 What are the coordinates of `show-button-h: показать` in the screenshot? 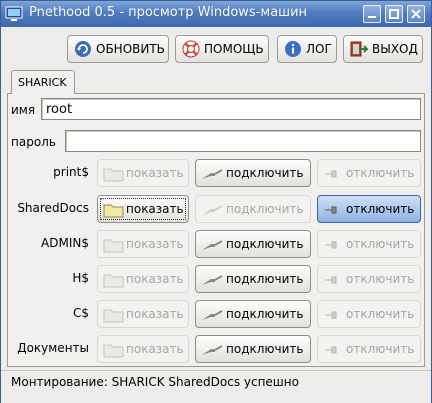 It's located at (143, 279).